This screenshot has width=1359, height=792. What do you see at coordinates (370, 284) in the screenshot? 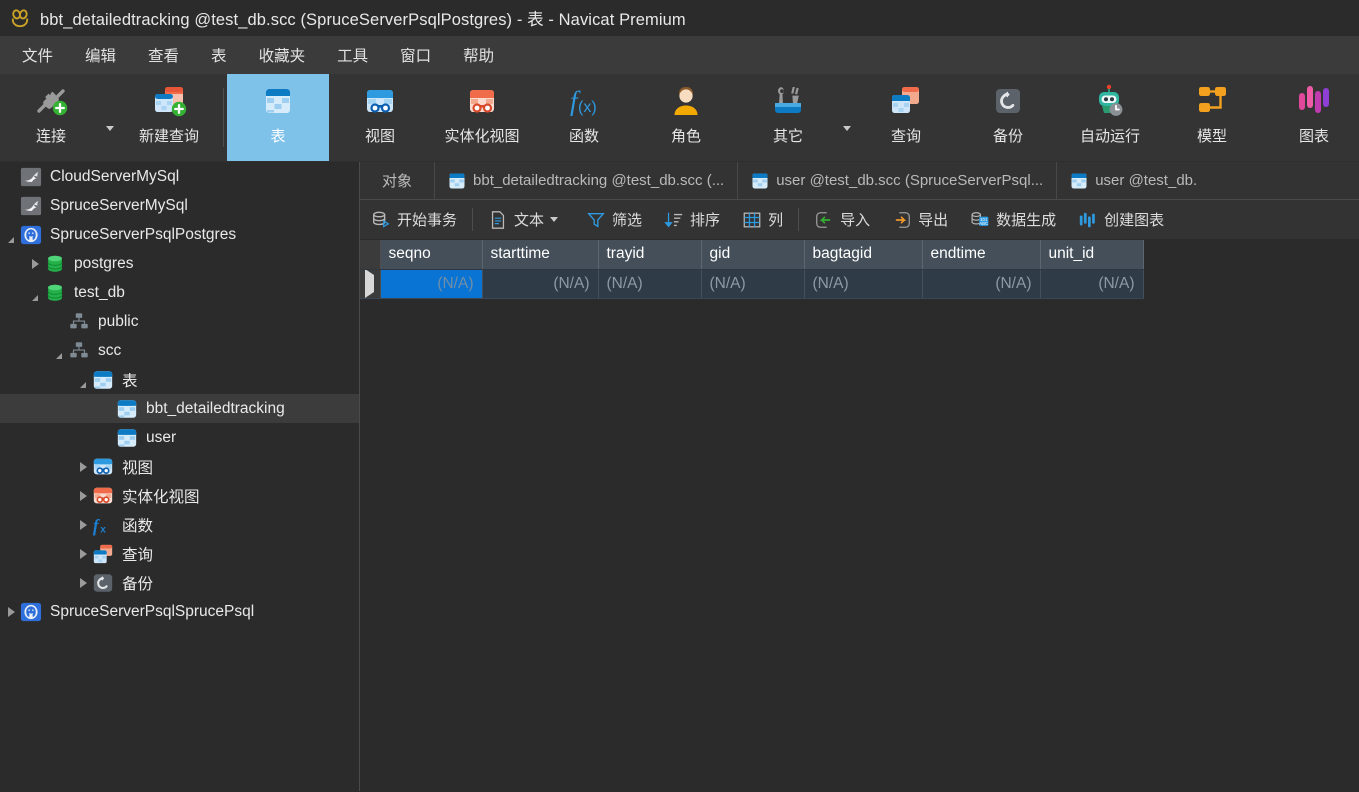
I see `row-marker-cell` at bounding box center [370, 284].